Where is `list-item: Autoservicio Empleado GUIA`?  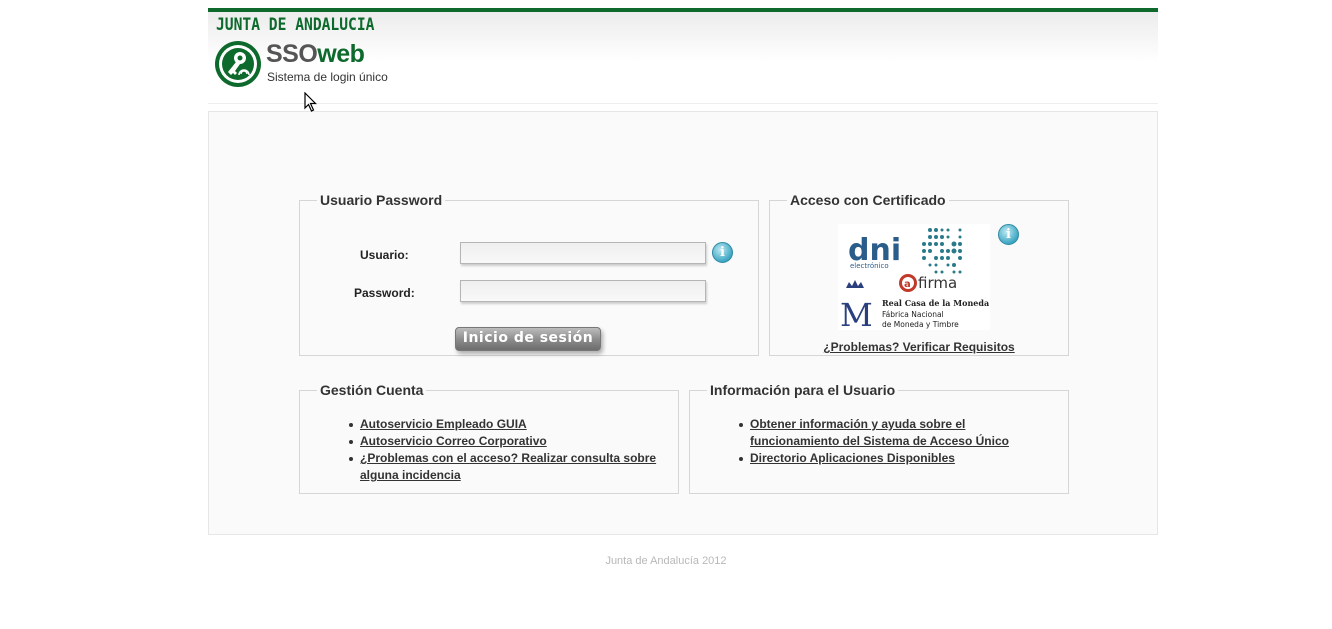 list-item: Autoservicio Empleado GUIA is located at coordinates (509, 424).